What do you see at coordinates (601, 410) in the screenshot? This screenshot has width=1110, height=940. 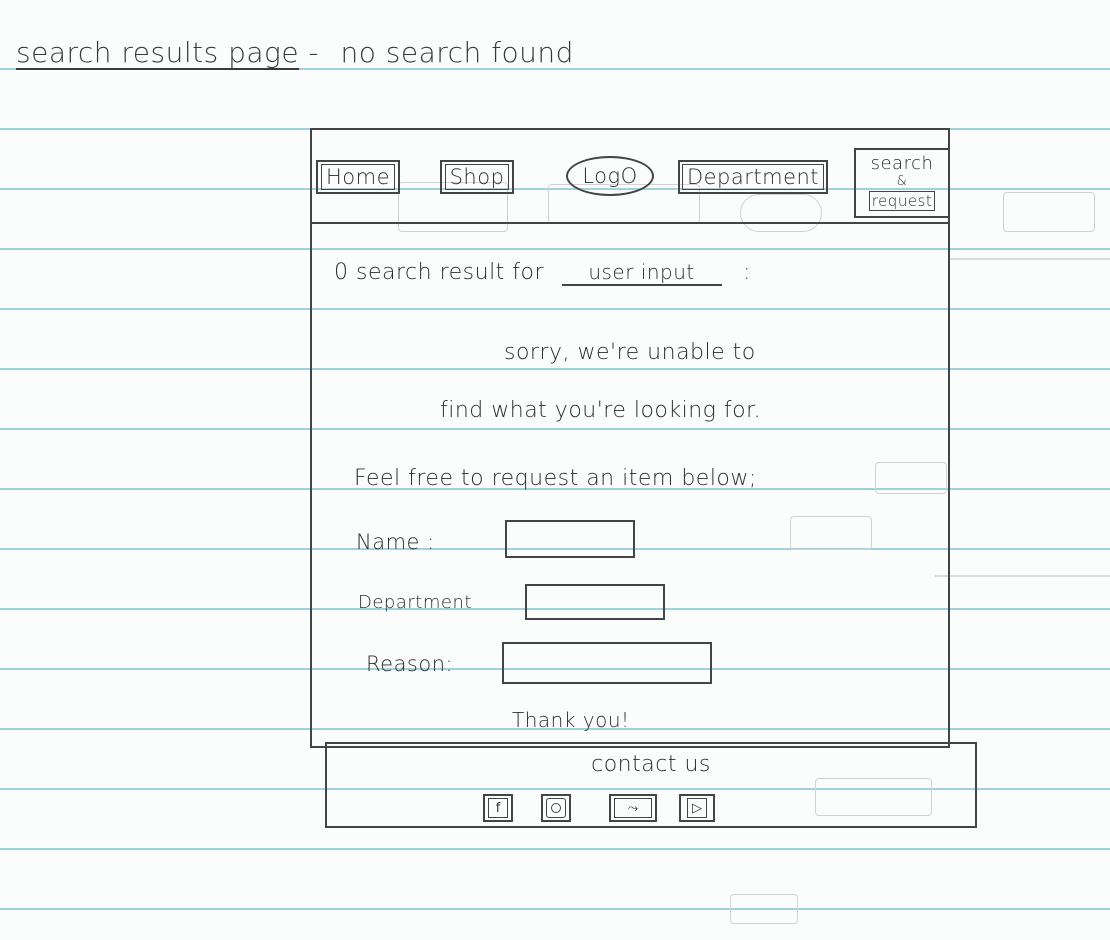 I see `no-results-message-line-2: find what you're looking for.` at bounding box center [601, 410].